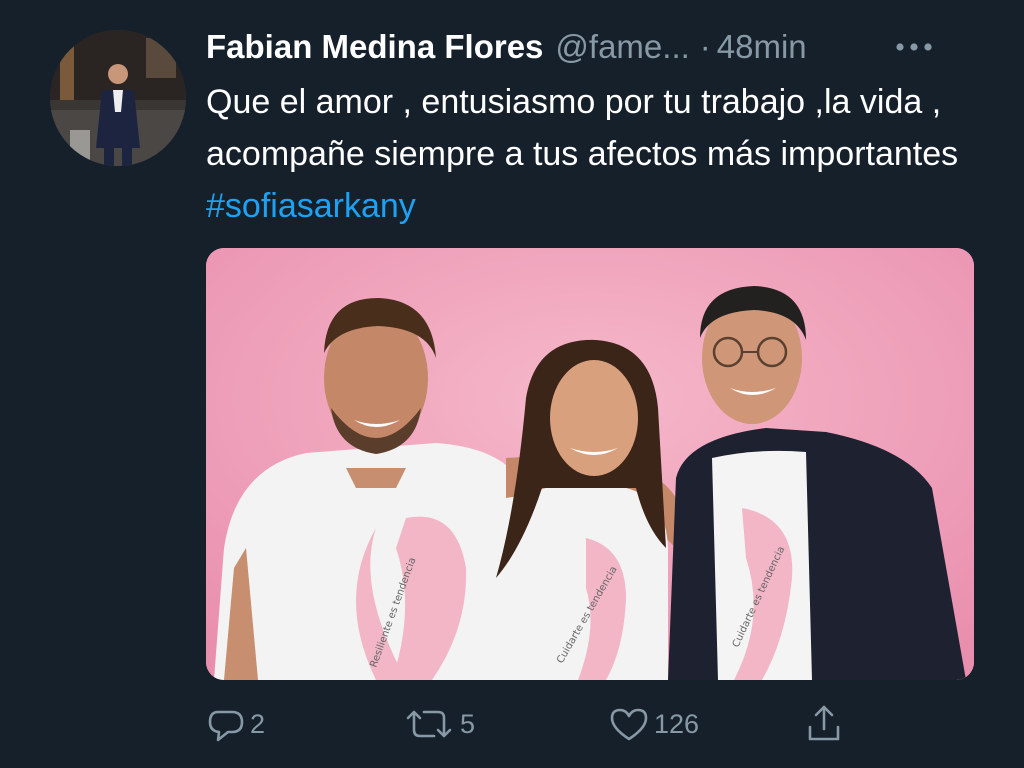 The height and width of the screenshot is (768, 1024). I want to click on retweet-button: 5, so click(438, 724).